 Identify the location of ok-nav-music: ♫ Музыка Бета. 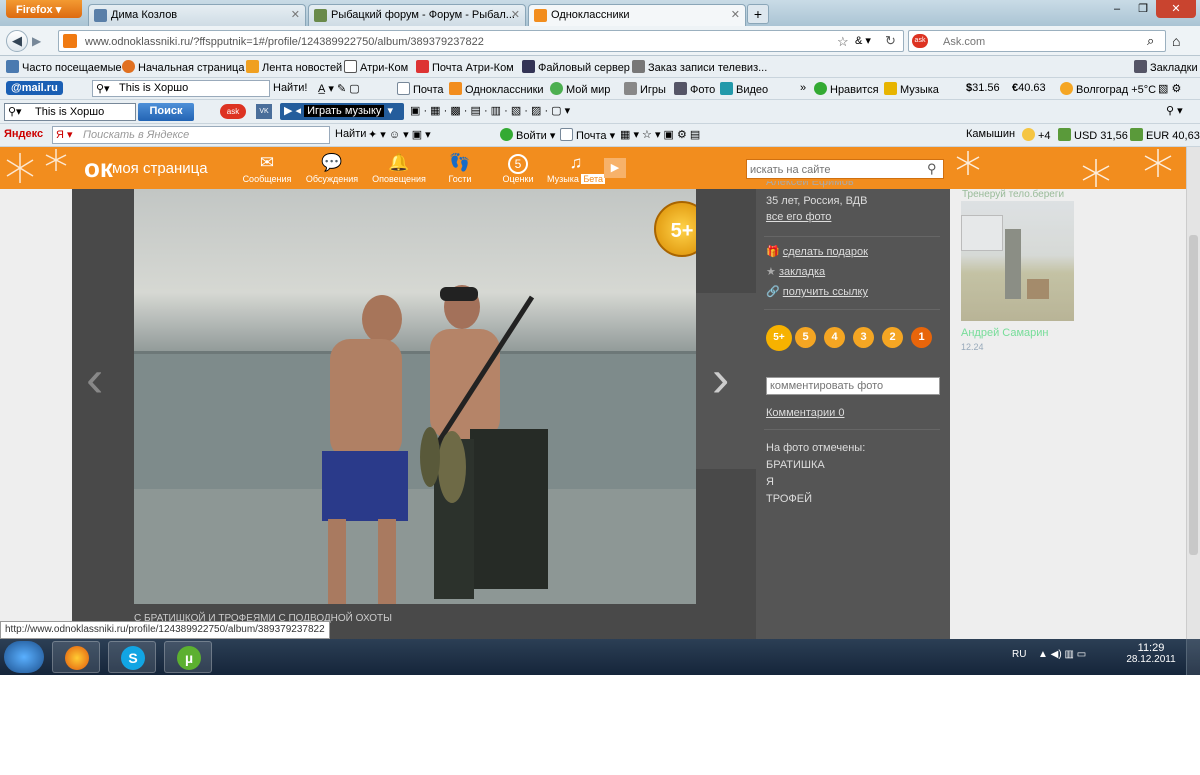
(576, 168).